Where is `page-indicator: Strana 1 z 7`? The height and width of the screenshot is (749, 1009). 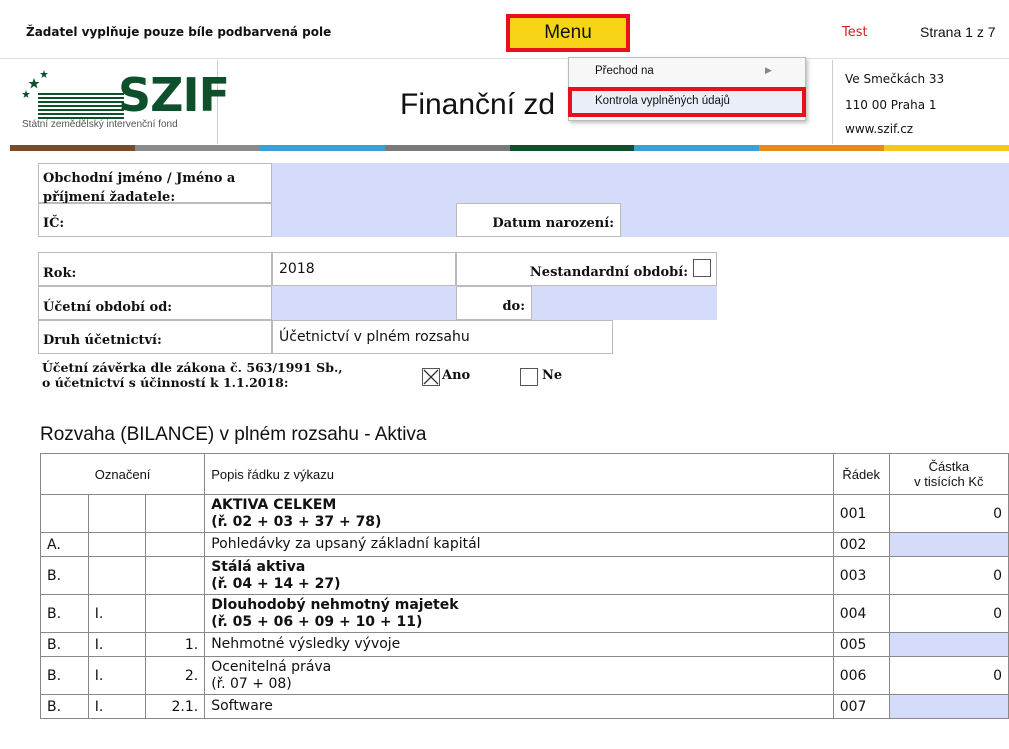 page-indicator: Strana 1 z 7 is located at coordinates (958, 32).